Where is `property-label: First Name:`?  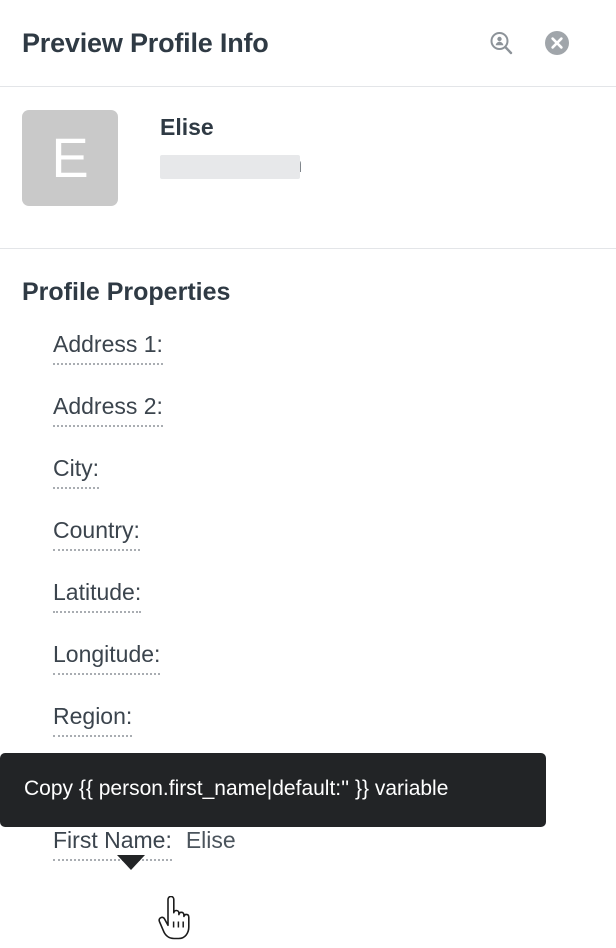 property-label: First Name: is located at coordinates (112, 844).